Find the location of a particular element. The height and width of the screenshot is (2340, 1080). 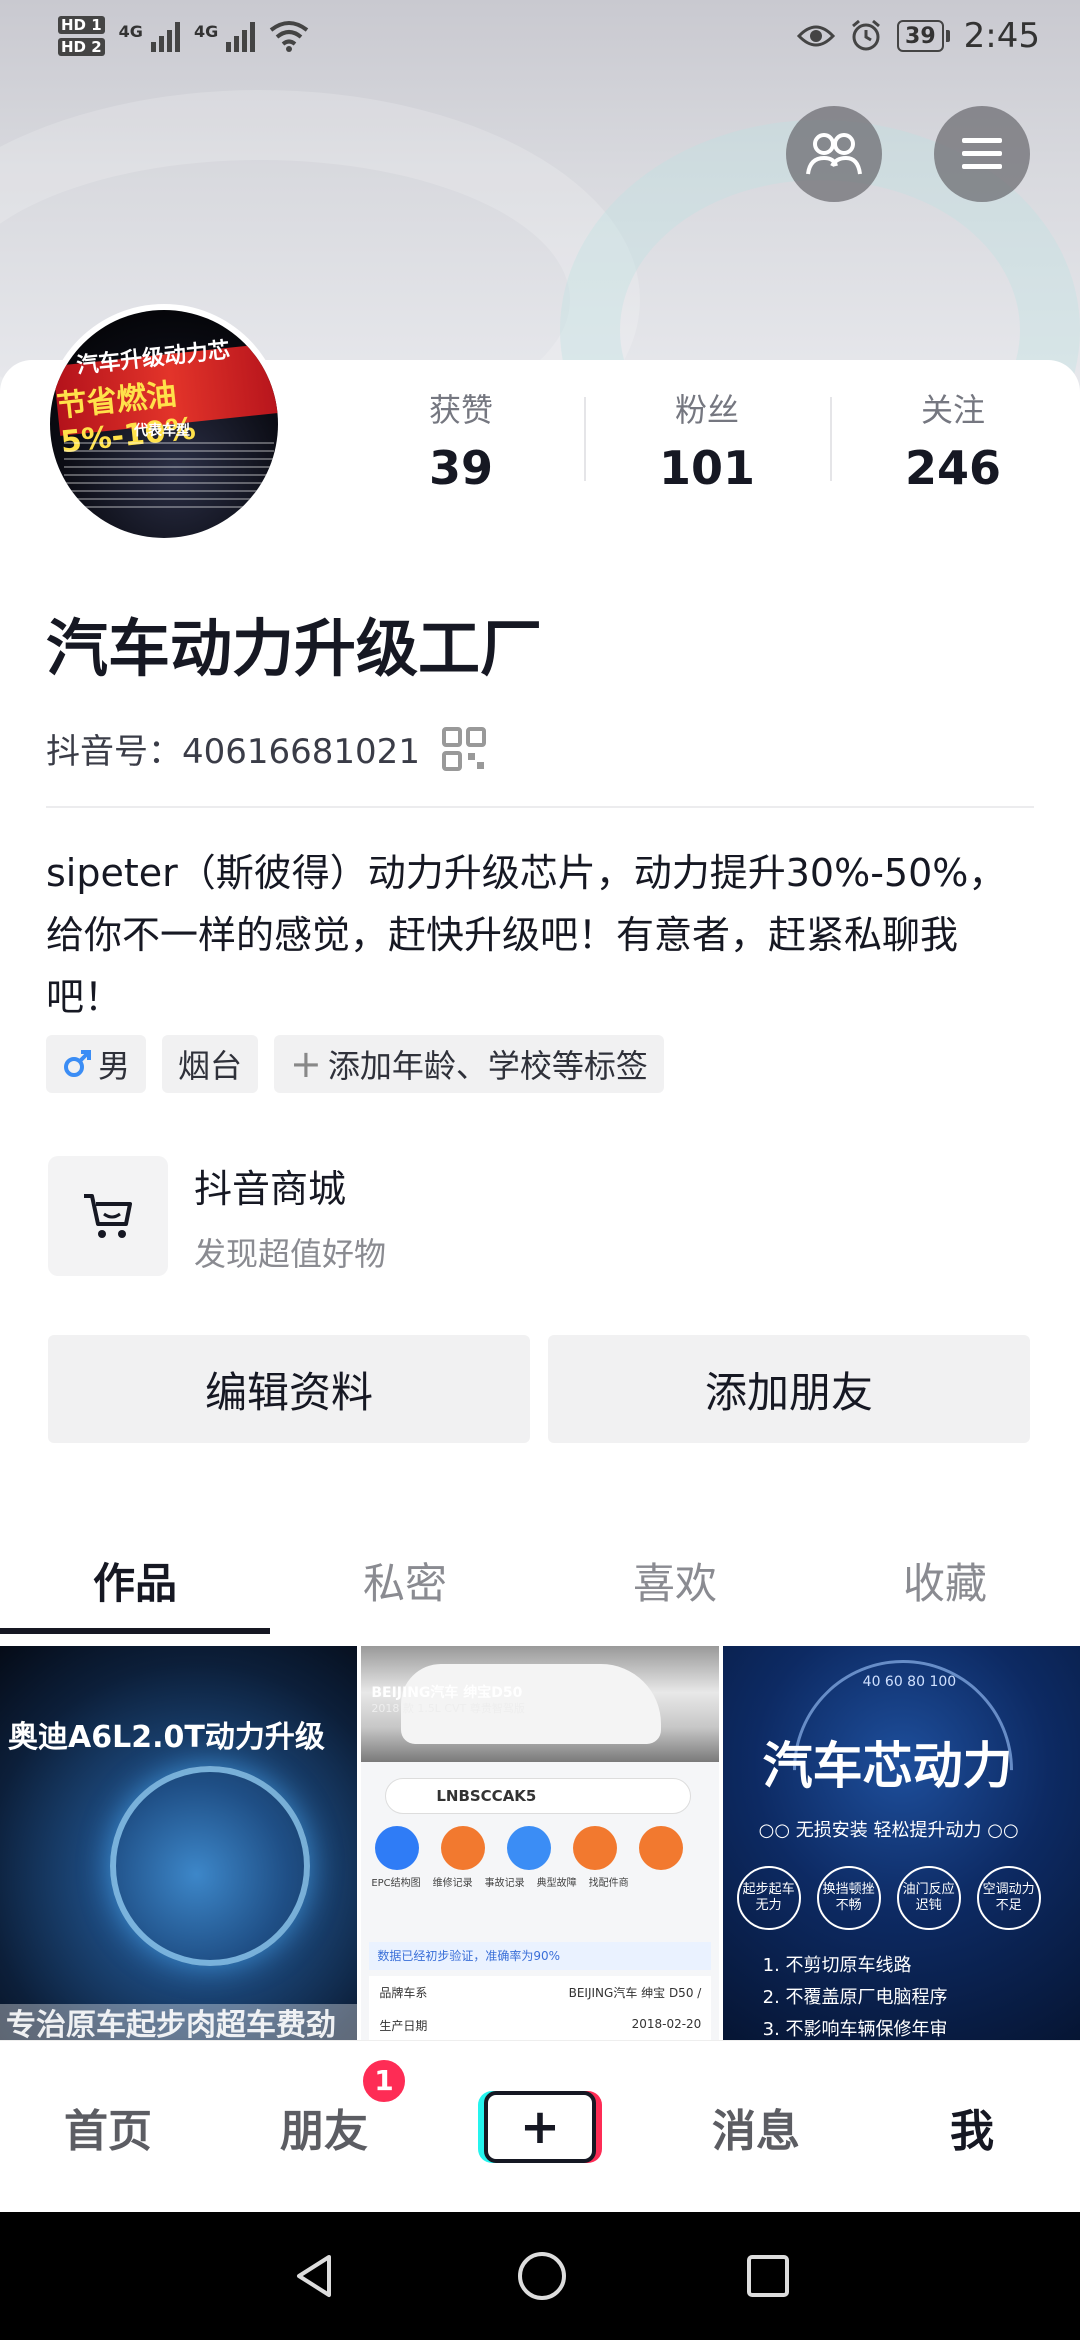

profile-actions: 编辑资料 添加朋友 is located at coordinates (539, 1389).